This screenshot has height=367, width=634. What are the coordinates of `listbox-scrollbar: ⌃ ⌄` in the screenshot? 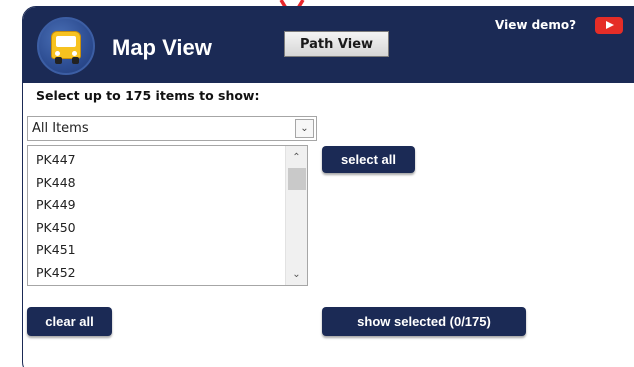 It's located at (296, 215).